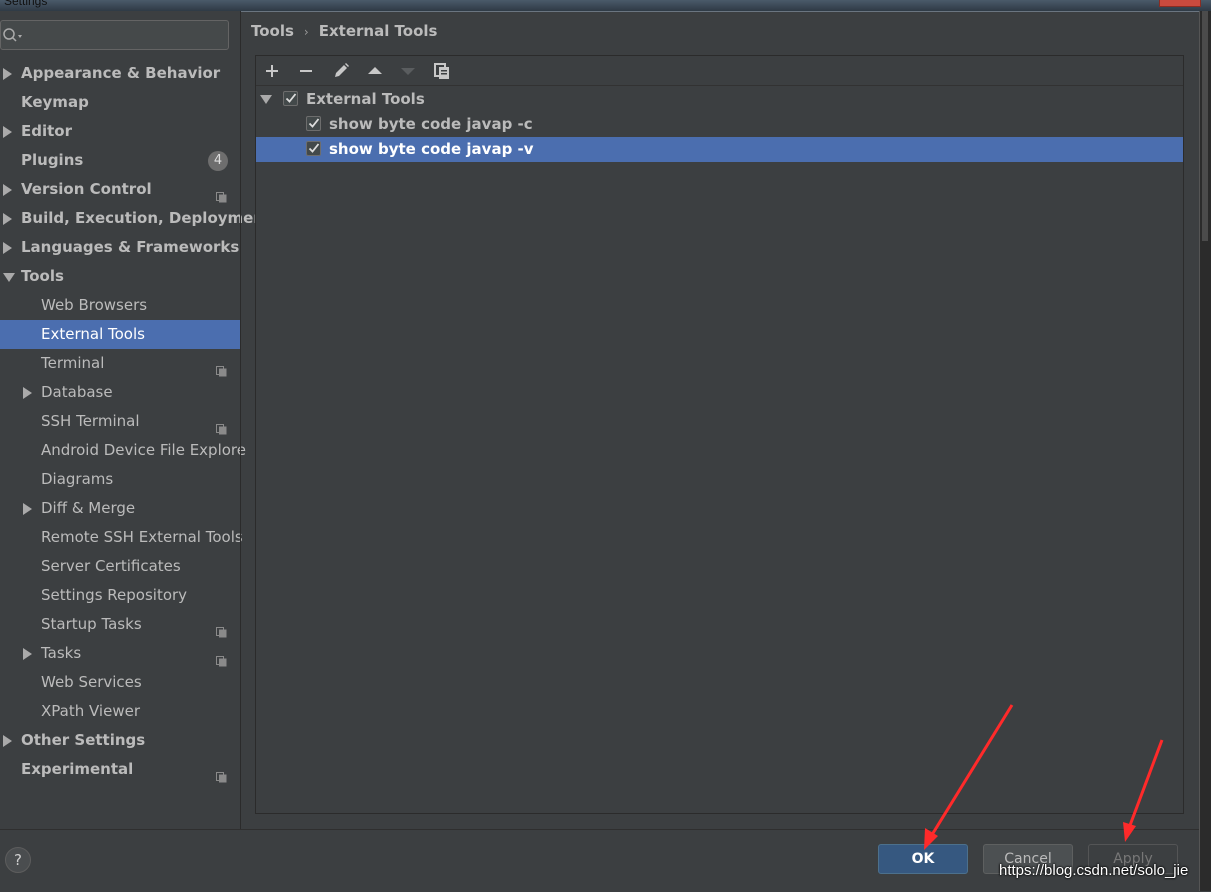 The width and height of the screenshot is (1211, 892). What do you see at coordinates (18, 860) in the screenshot?
I see `help-button: ?` at bounding box center [18, 860].